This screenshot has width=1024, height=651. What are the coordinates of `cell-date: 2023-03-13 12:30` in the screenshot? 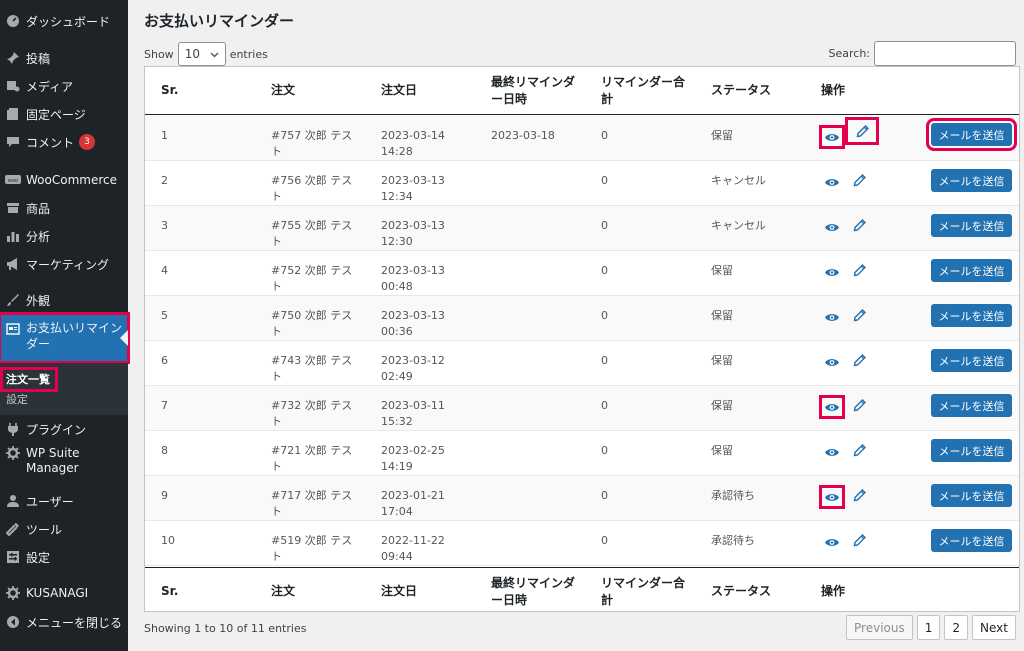 It's located at (413, 233).